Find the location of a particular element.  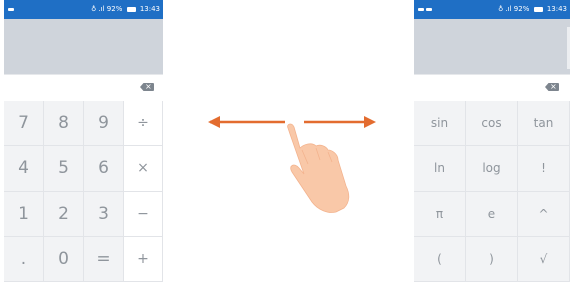

key-close-paren: ) is located at coordinates (492, 259).